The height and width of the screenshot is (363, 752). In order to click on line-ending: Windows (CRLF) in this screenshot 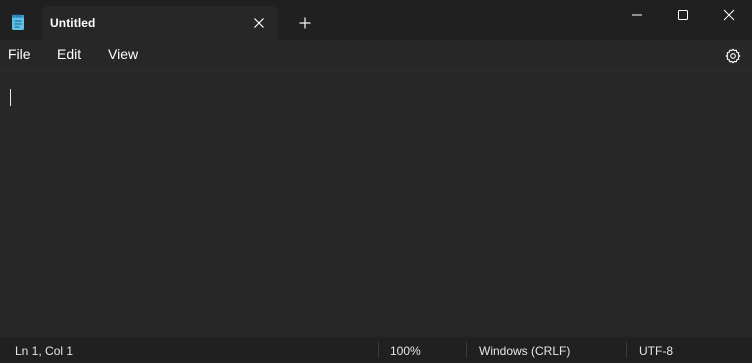, I will do `click(524, 351)`.